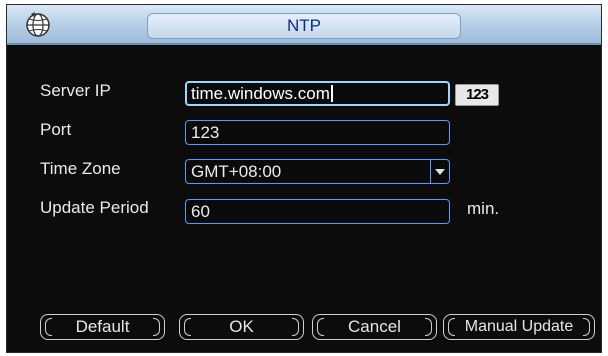  Describe the element at coordinates (260, 93) in the screenshot. I see `server-ip-value: time.windows.com` at that location.